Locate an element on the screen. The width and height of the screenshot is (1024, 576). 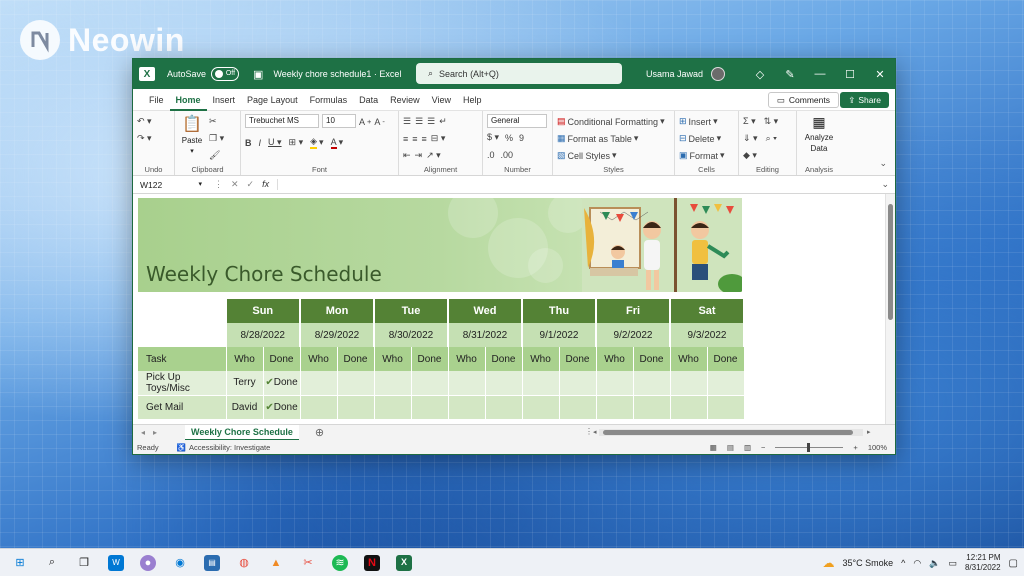
increase-font-icon: A + is located at coordinates (365, 121).